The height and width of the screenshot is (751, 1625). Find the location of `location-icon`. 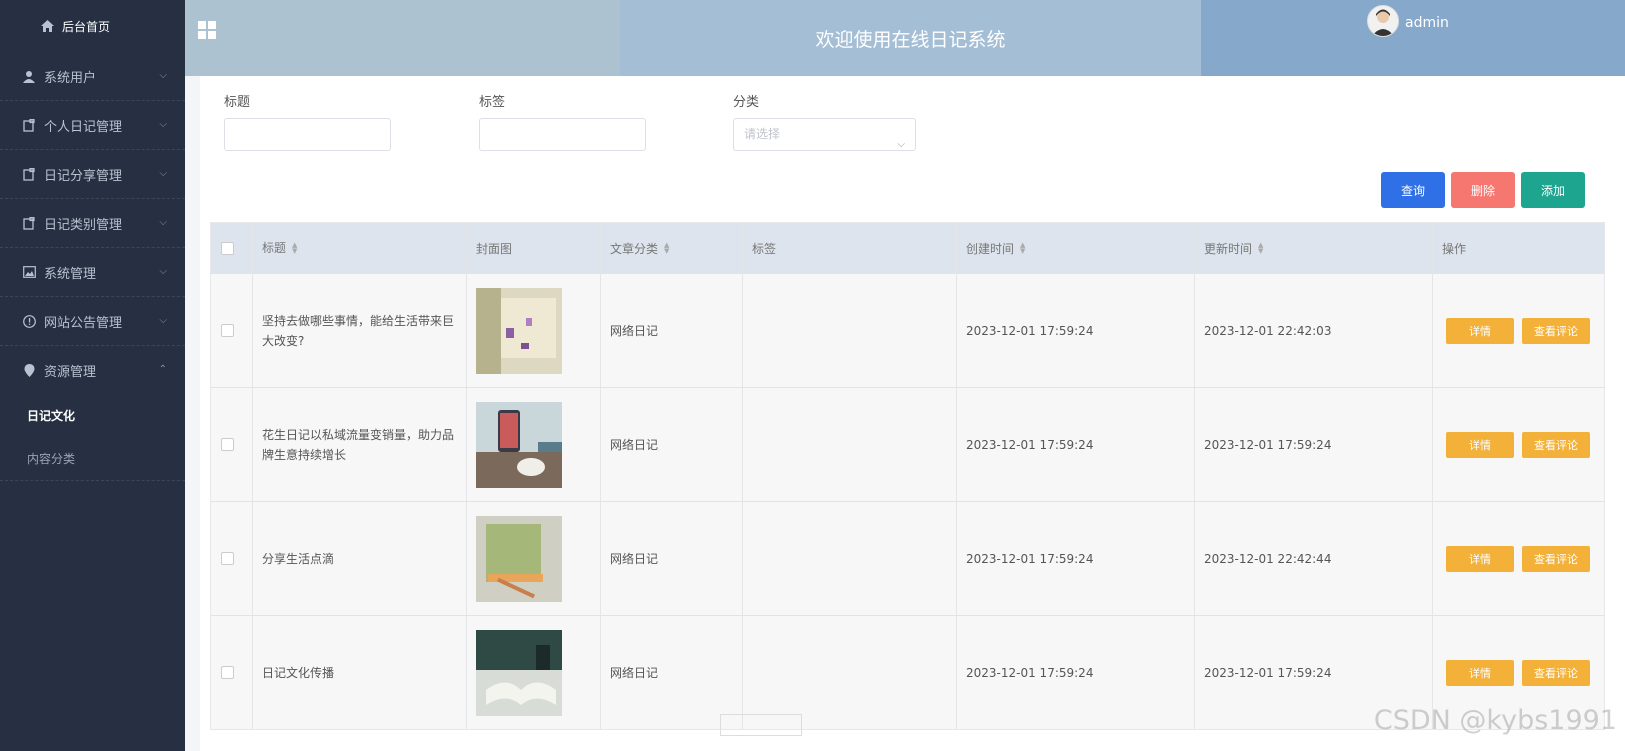

location-icon is located at coordinates (29, 370).